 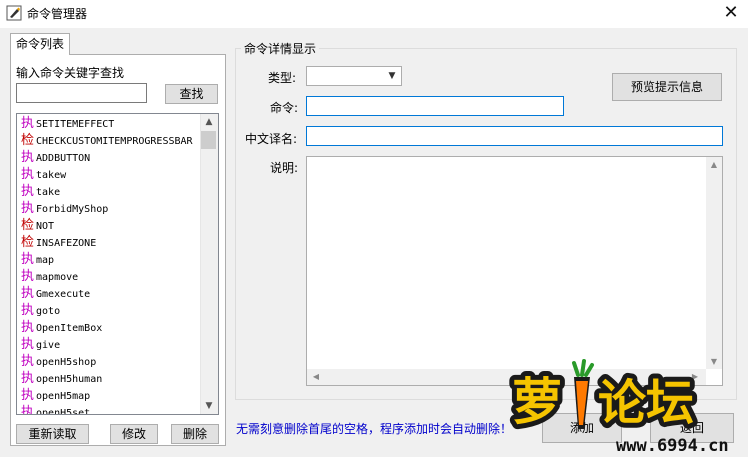 I want to click on command-name: take, so click(x=48, y=192).